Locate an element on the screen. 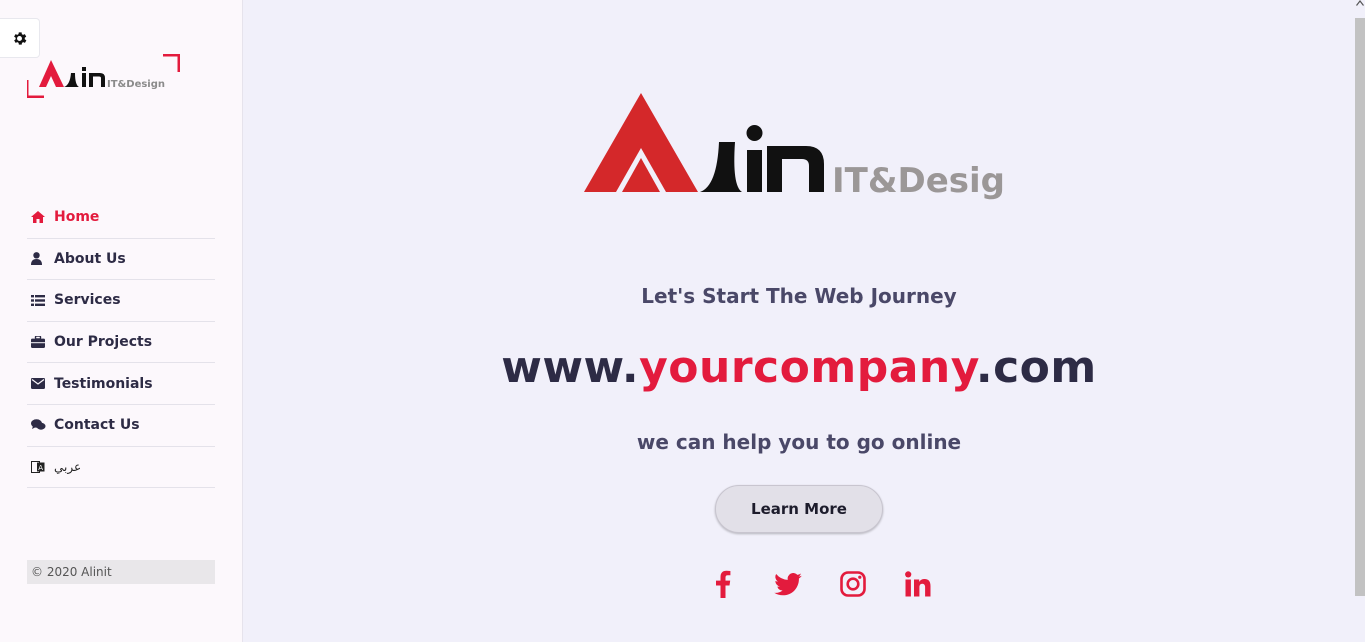 This screenshot has width=1365, height=642. hero-subline: we can help you to go online is located at coordinates (799, 442).